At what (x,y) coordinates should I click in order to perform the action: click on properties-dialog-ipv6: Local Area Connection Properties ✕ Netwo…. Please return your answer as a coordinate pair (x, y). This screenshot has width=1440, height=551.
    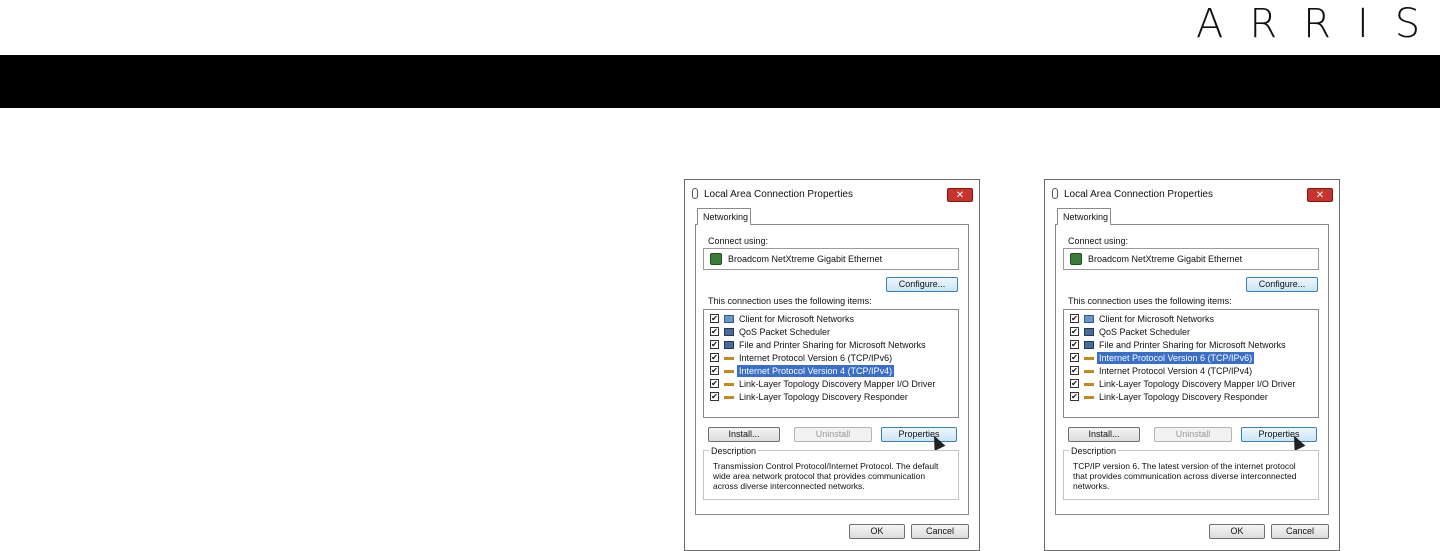
    Looking at the image, I should click on (1192, 365).